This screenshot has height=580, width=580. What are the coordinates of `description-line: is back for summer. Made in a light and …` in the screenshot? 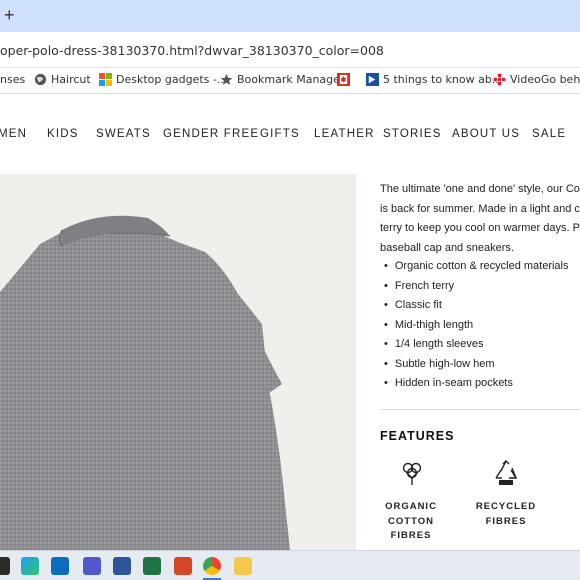 It's located at (480, 208).